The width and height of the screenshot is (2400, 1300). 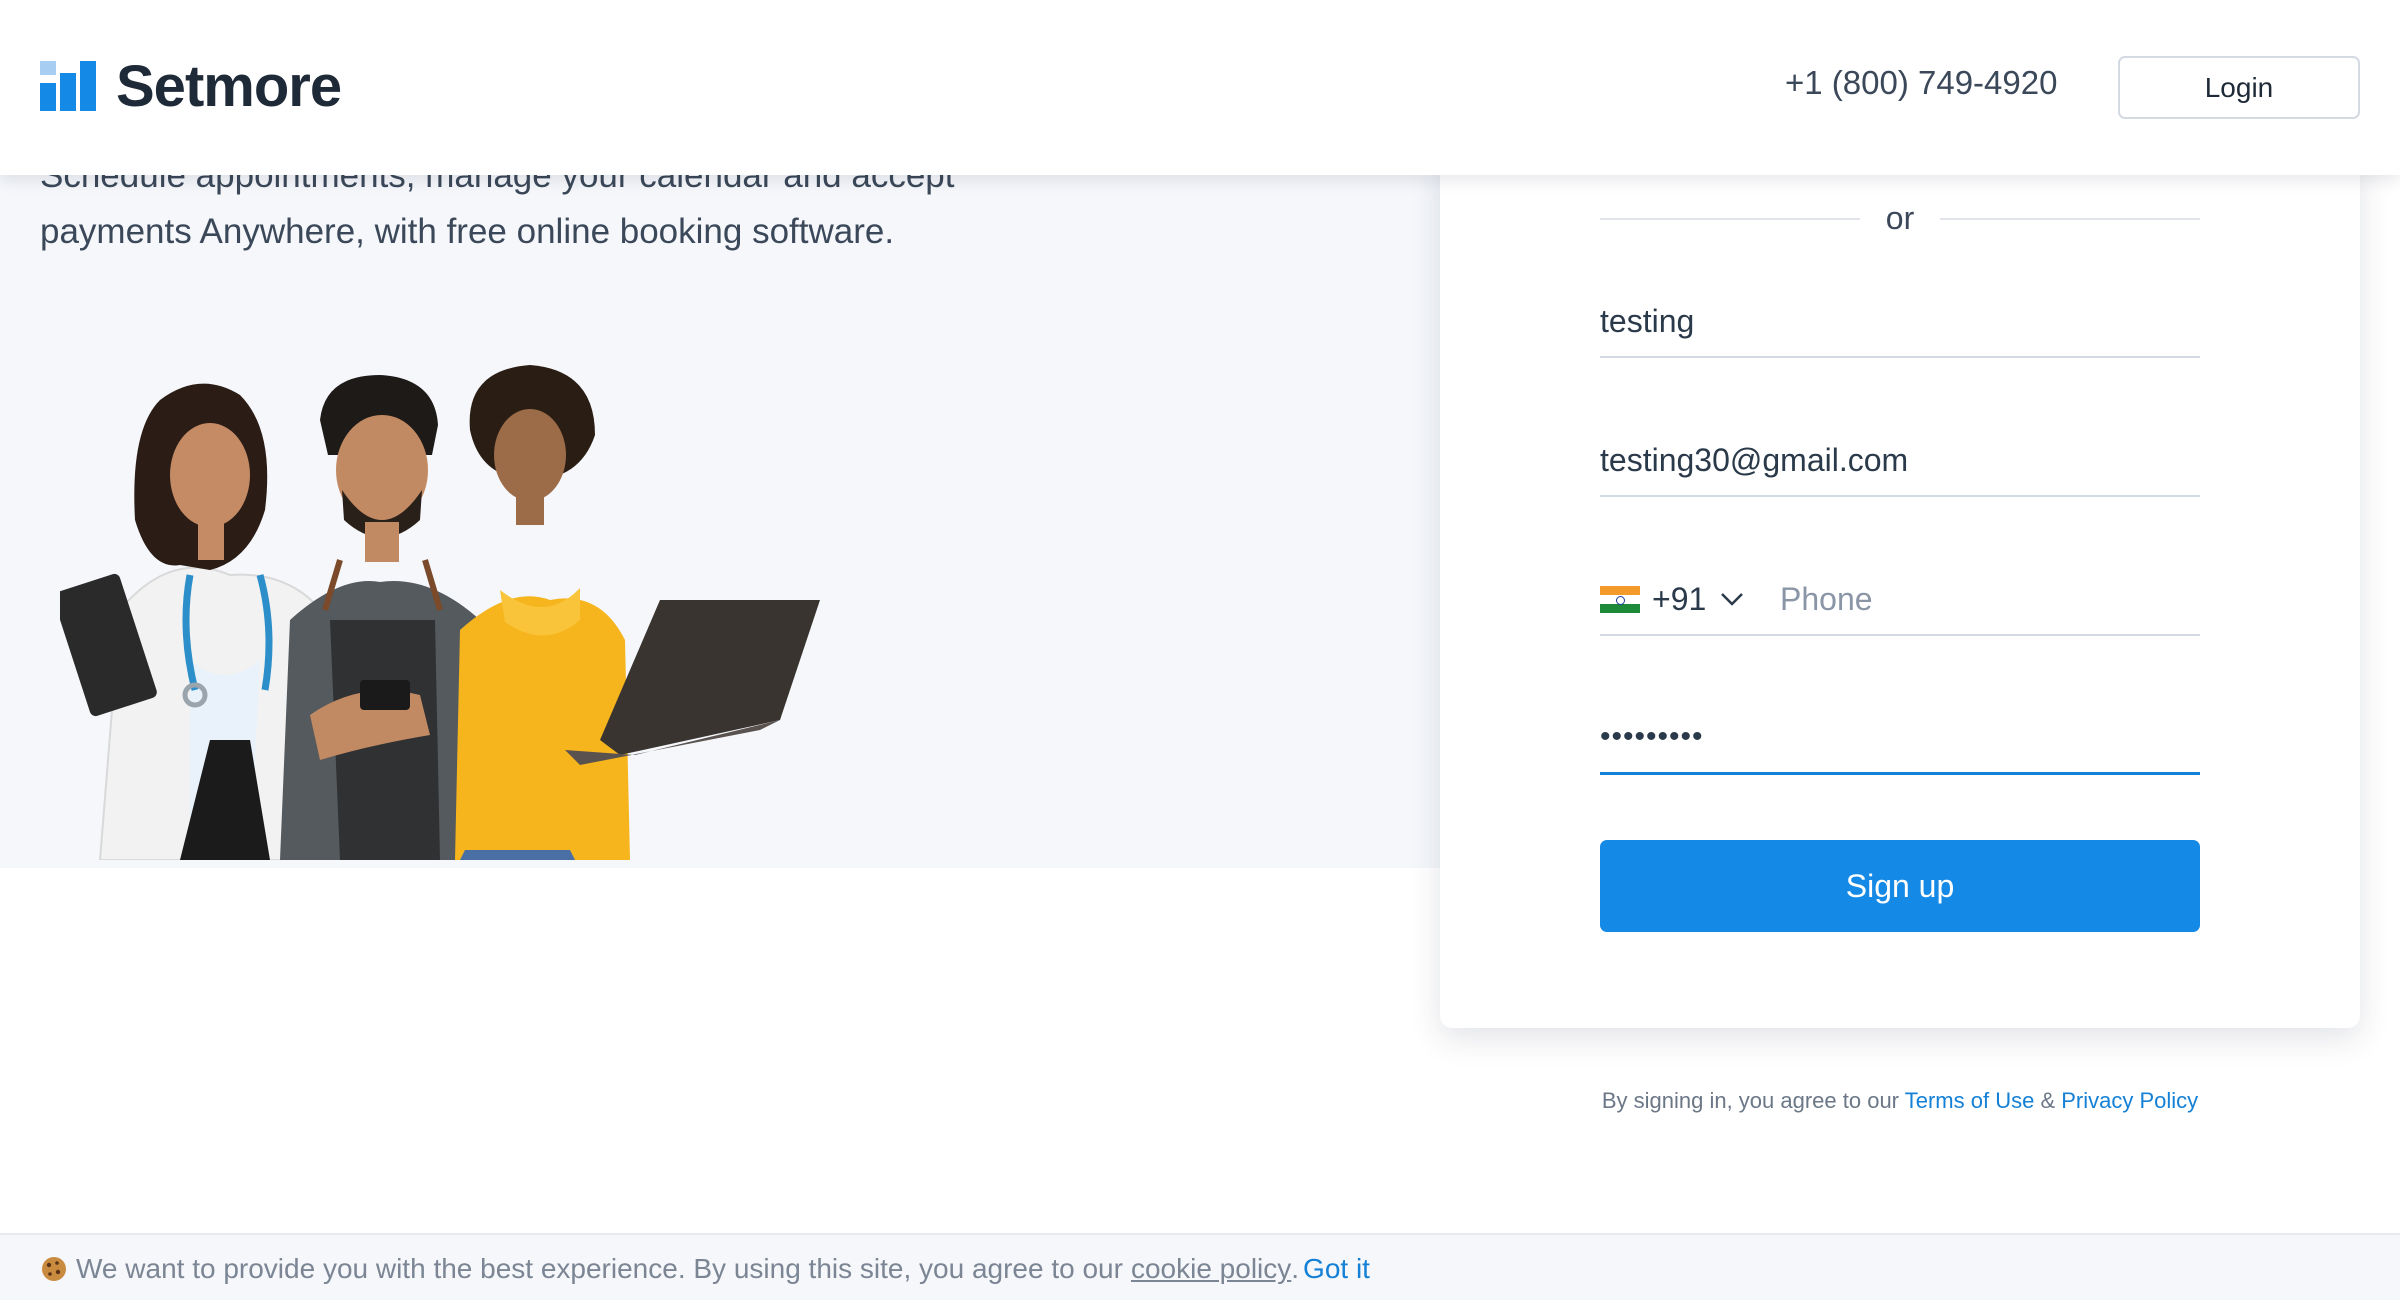 What do you see at coordinates (2048, 1100) in the screenshot?
I see `legal-joiner: &` at bounding box center [2048, 1100].